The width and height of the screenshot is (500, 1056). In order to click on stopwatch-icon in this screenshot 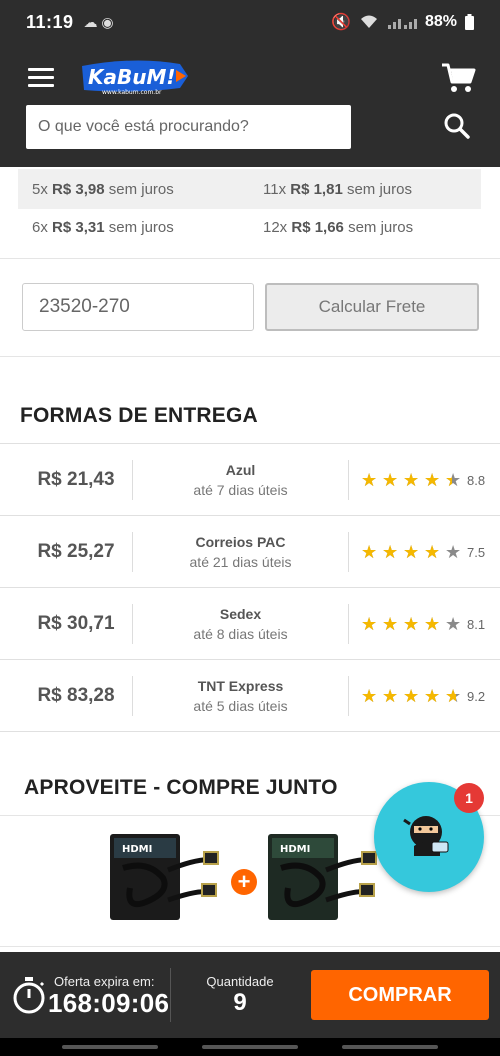, I will do `click(29, 995)`.